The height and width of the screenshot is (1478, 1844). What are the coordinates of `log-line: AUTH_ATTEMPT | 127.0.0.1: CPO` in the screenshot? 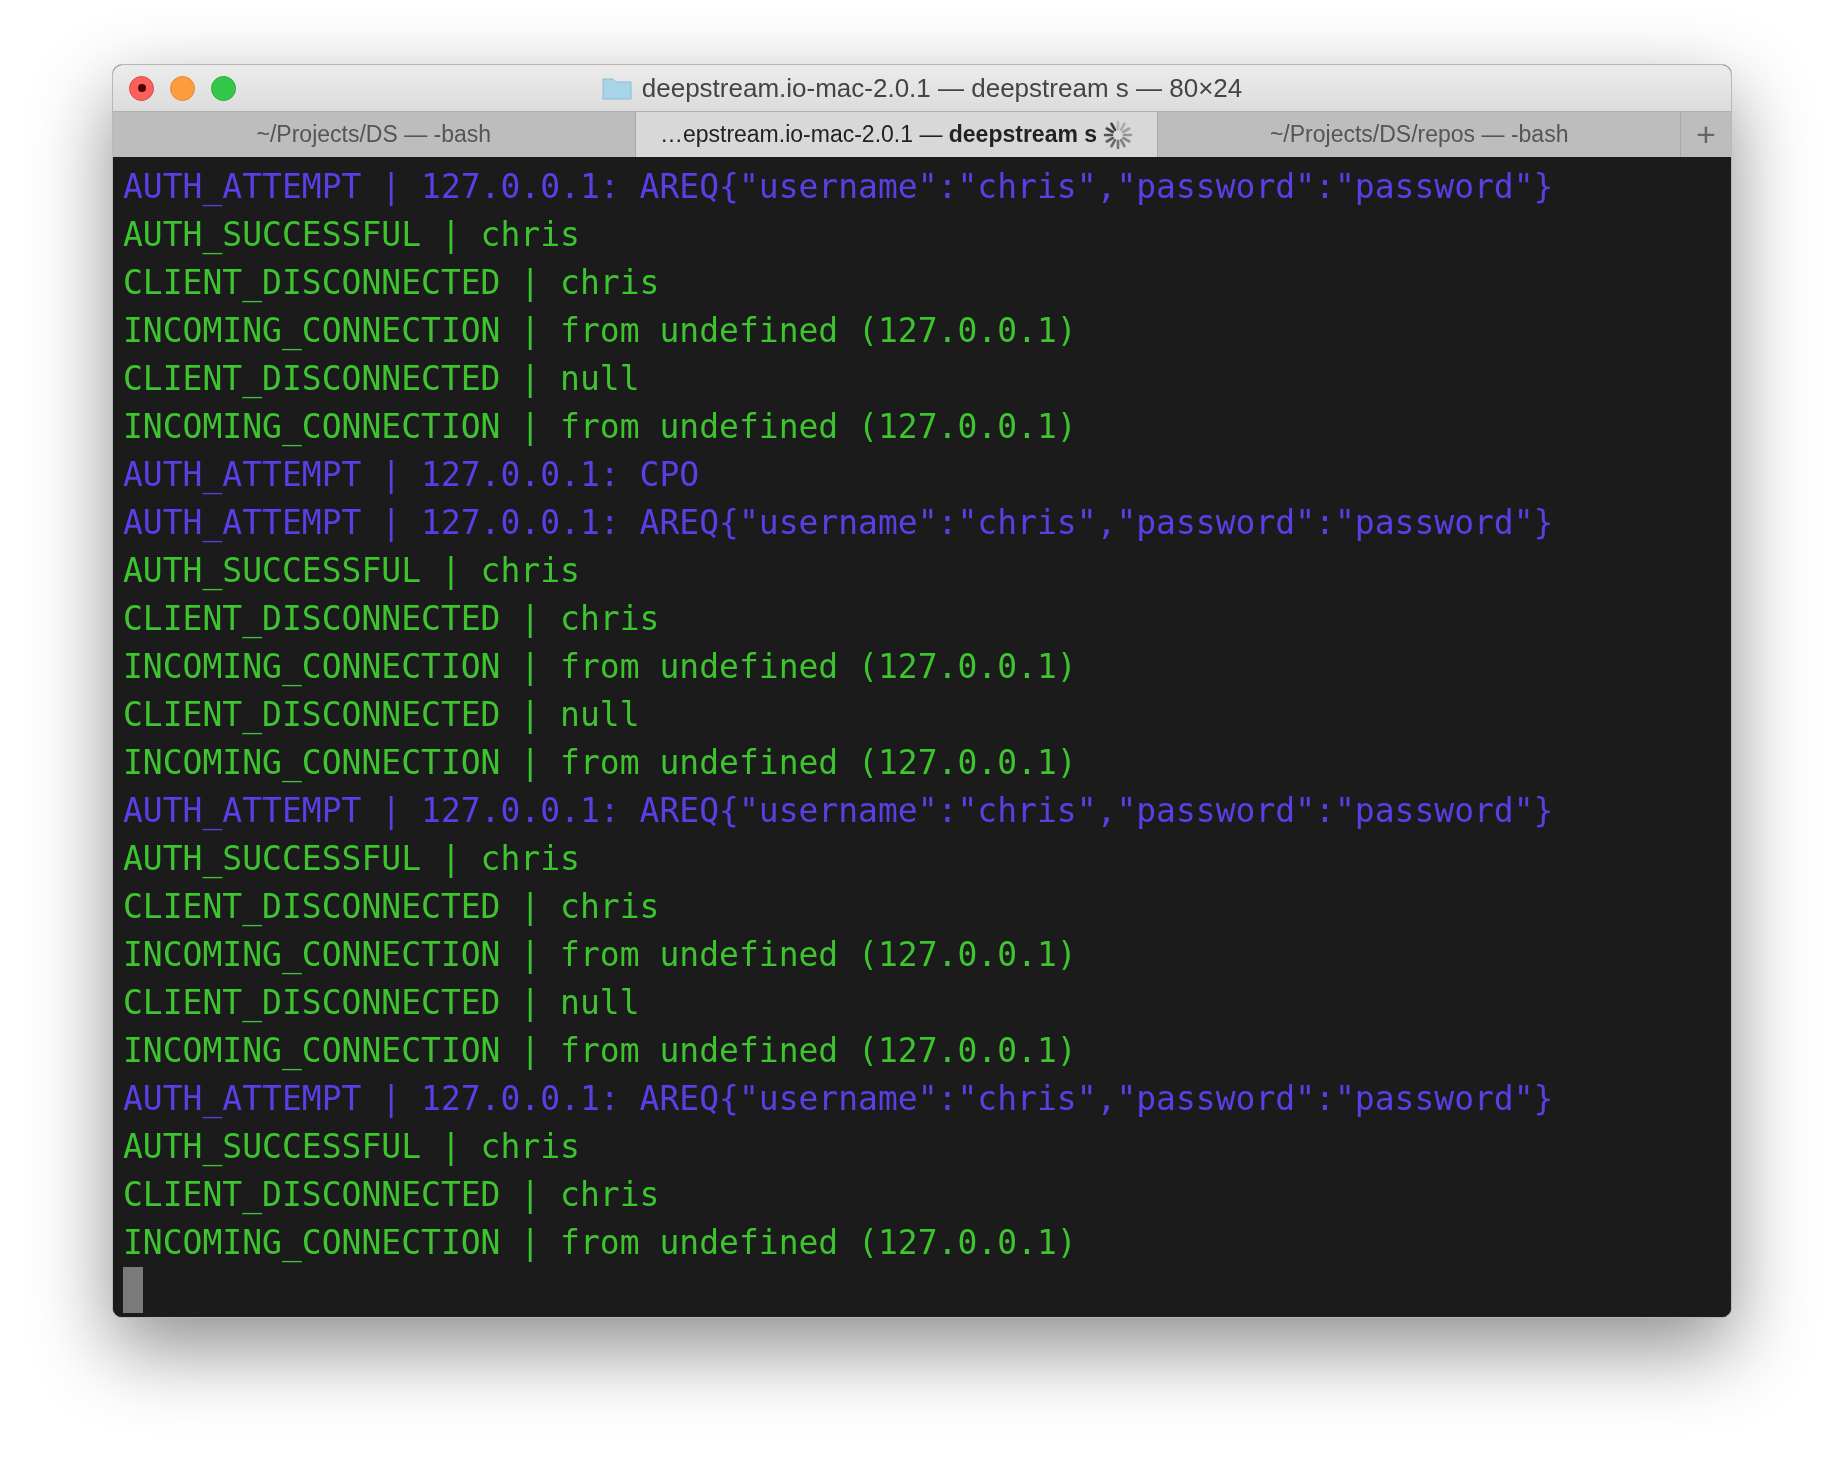 It's located at (411, 475).